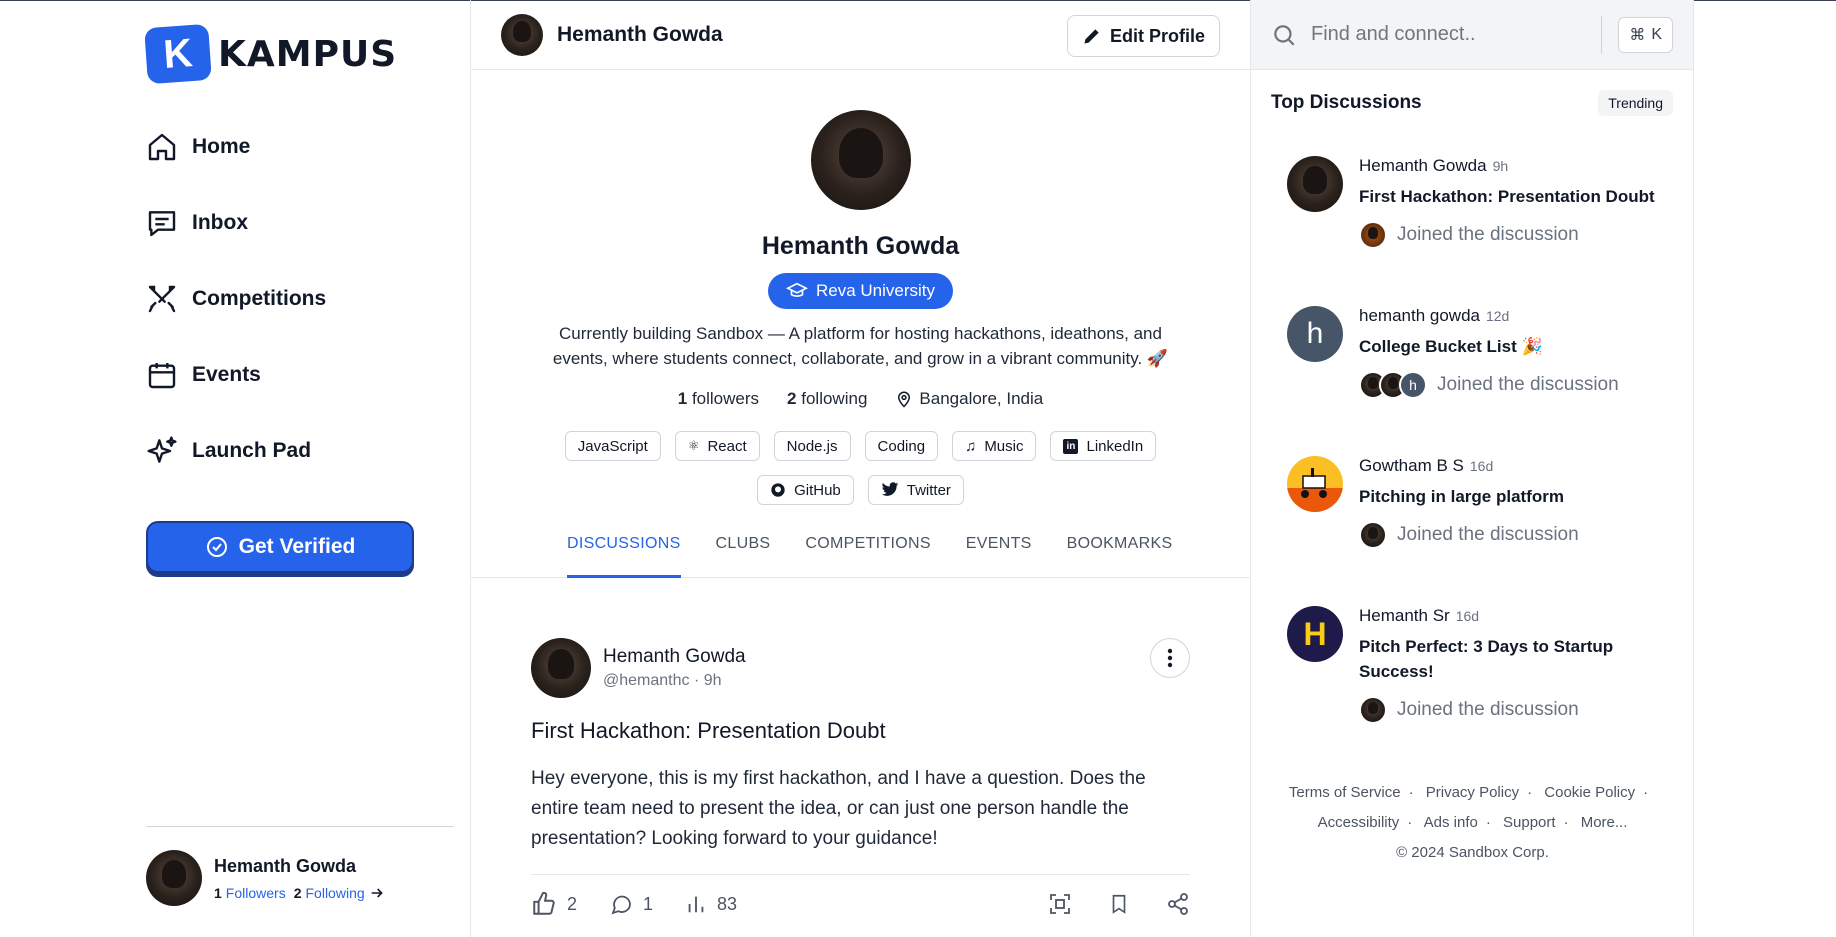 The image size is (1836, 937). Describe the element at coordinates (335, 893) in the screenshot. I see `following-link: Following` at that location.